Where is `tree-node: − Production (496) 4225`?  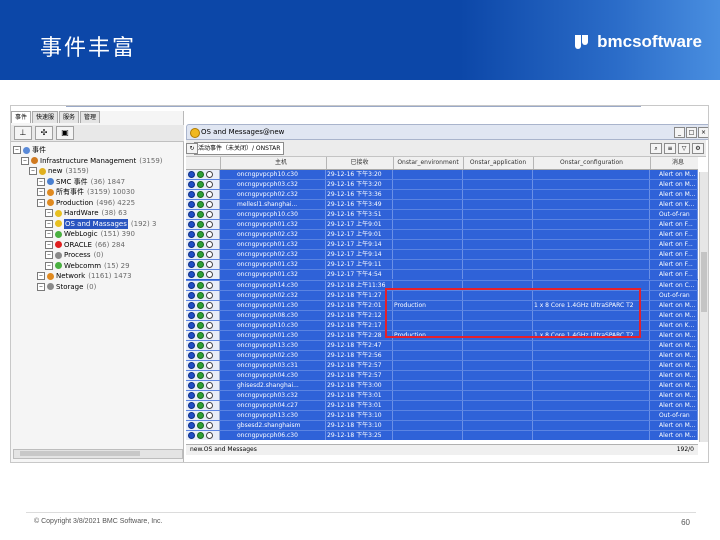 tree-node: − Production (496) 4225 is located at coordinates (97, 203).